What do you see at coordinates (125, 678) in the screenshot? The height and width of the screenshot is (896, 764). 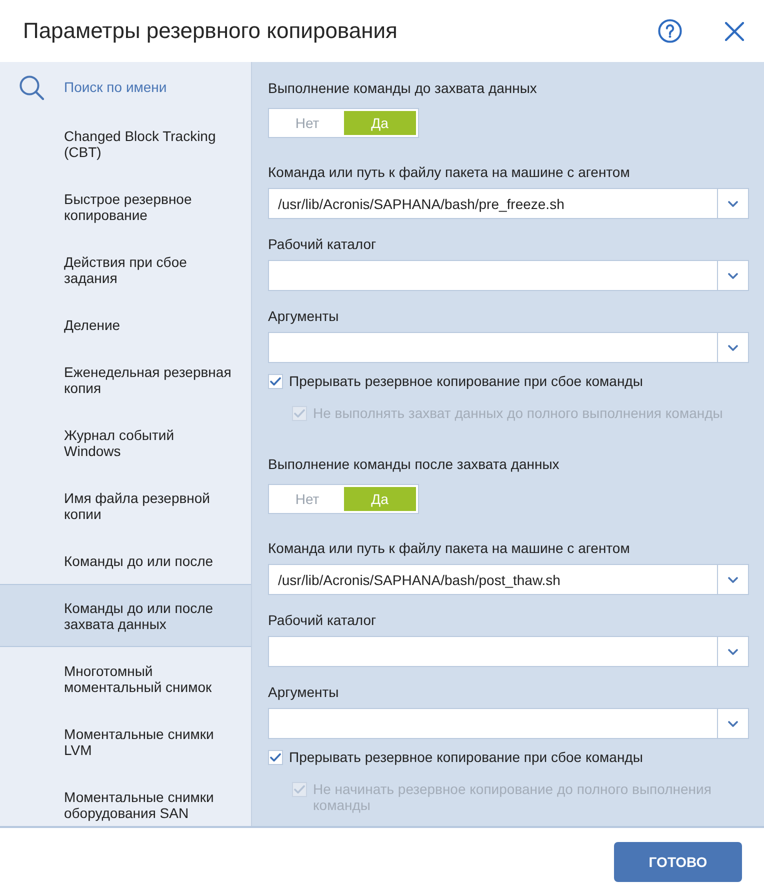 I see `sidebar-item: Многотомный моментальный снимок` at bounding box center [125, 678].